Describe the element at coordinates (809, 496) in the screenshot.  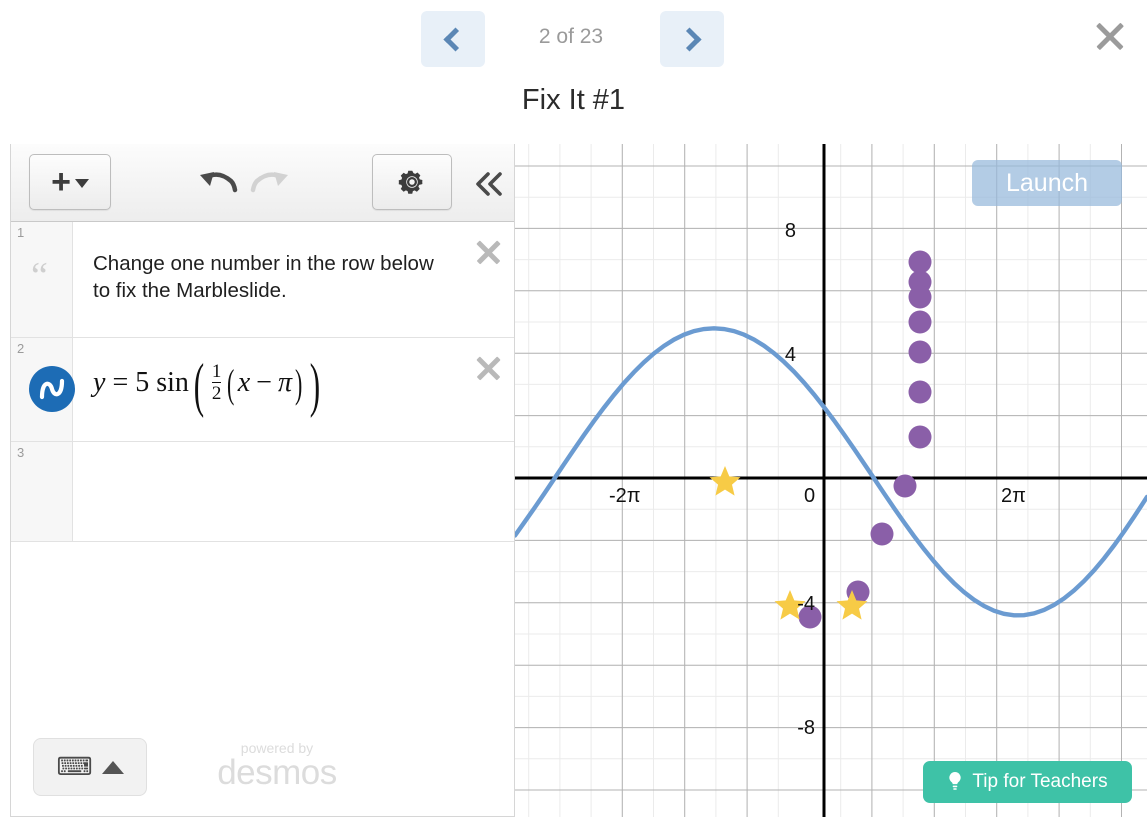
I see `x-tick-label: 0` at that location.